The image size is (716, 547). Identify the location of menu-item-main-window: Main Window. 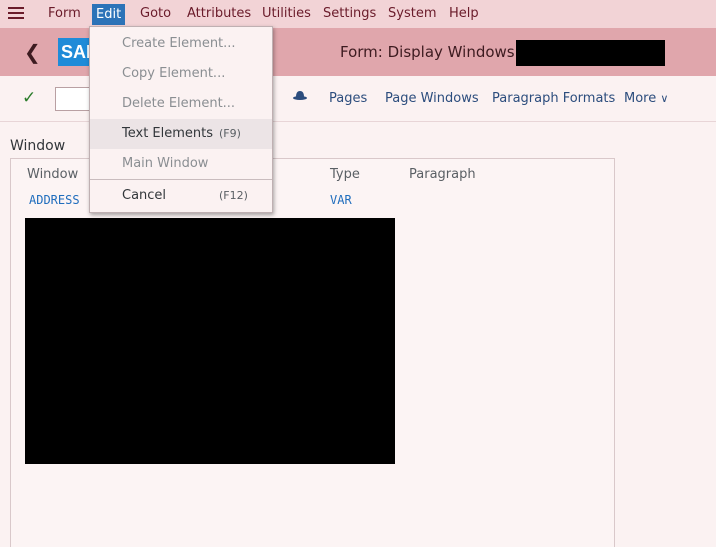
(181, 164).